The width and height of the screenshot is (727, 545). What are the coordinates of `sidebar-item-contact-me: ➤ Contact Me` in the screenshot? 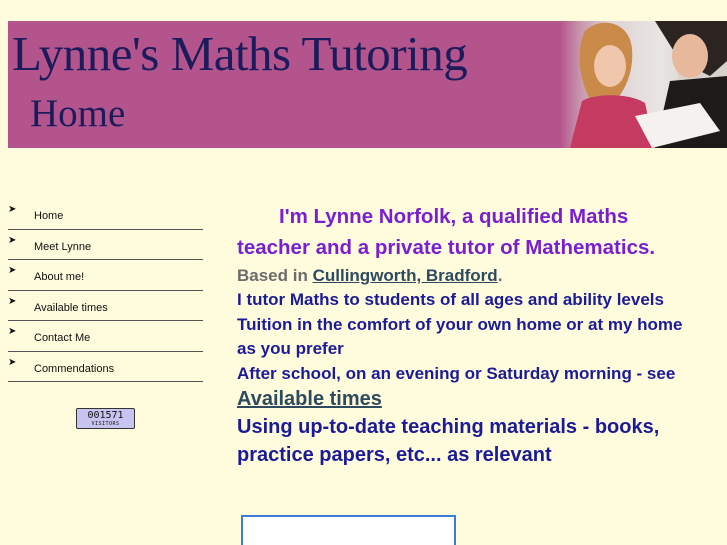 It's located at (105, 336).